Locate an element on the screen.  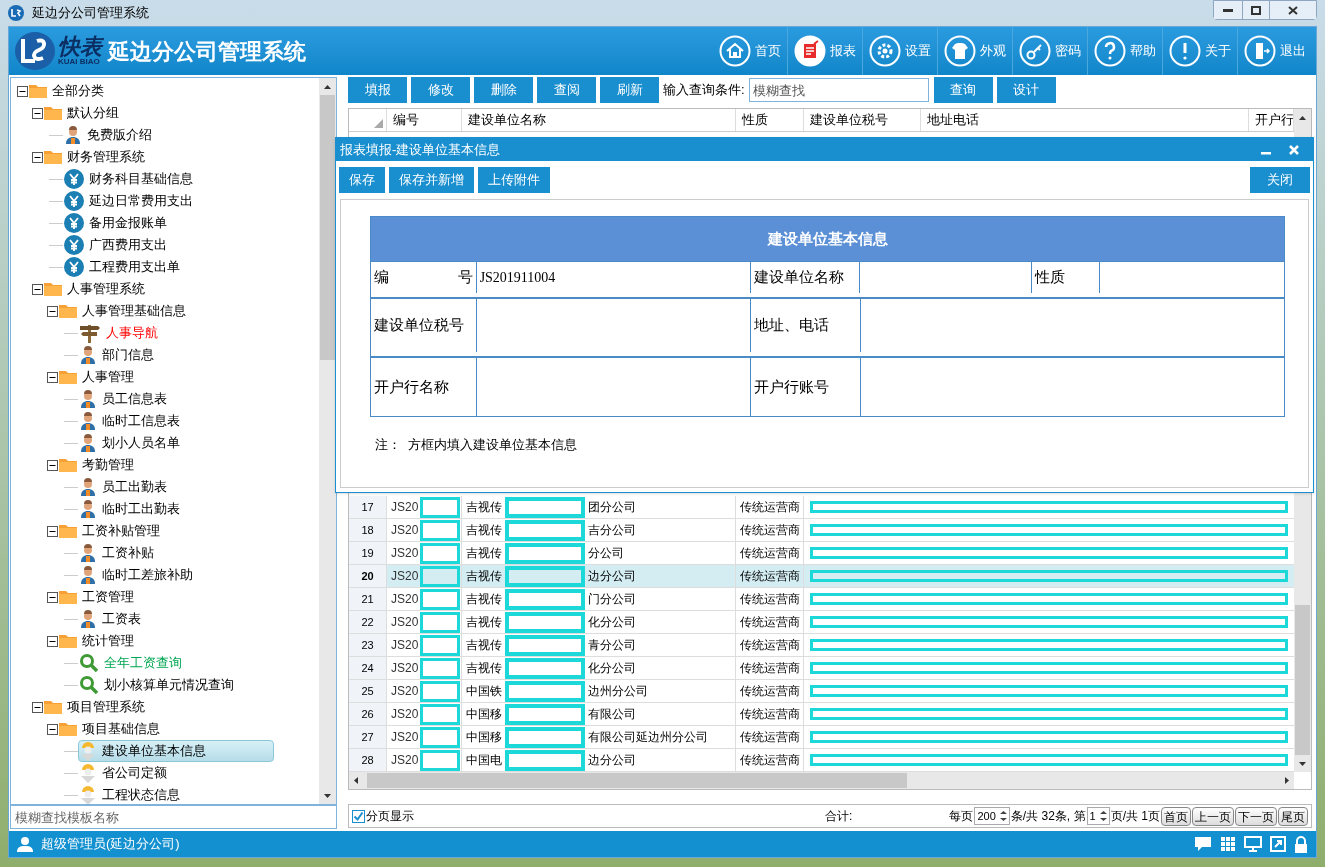
table-row: 25 JS20 中国铁 边州分公司 传统运营商 is located at coordinates (821, 692).